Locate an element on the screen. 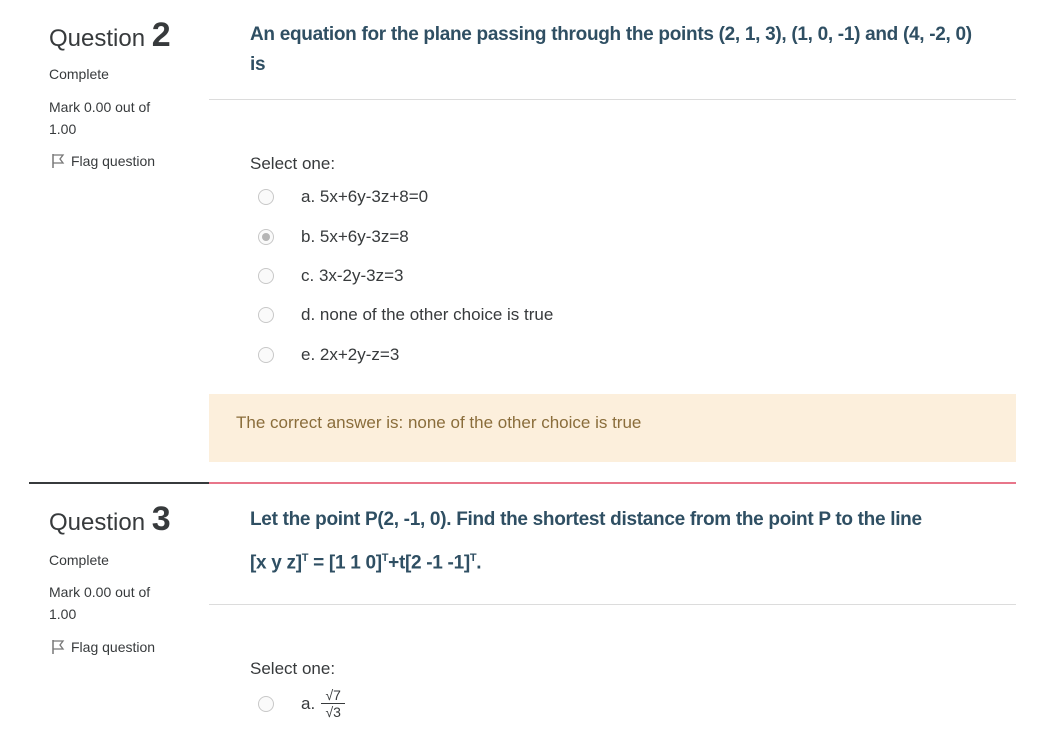 The width and height of the screenshot is (1043, 730). question-3-text-line2: [x y z]T = [1 1 0]T+t[2 -1 -1]T. is located at coordinates (620, 560).